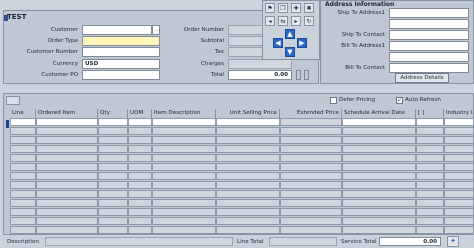 The image size is (474, 248). I want to click on copy-icon: ❐, so click(283, 8).